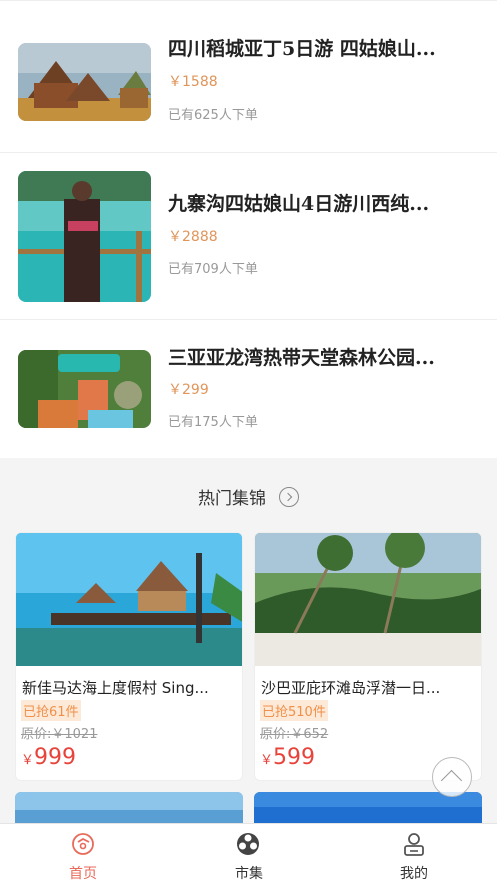 This screenshot has height=883, width=497. I want to click on tab-label: 市集, so click(249, 874).